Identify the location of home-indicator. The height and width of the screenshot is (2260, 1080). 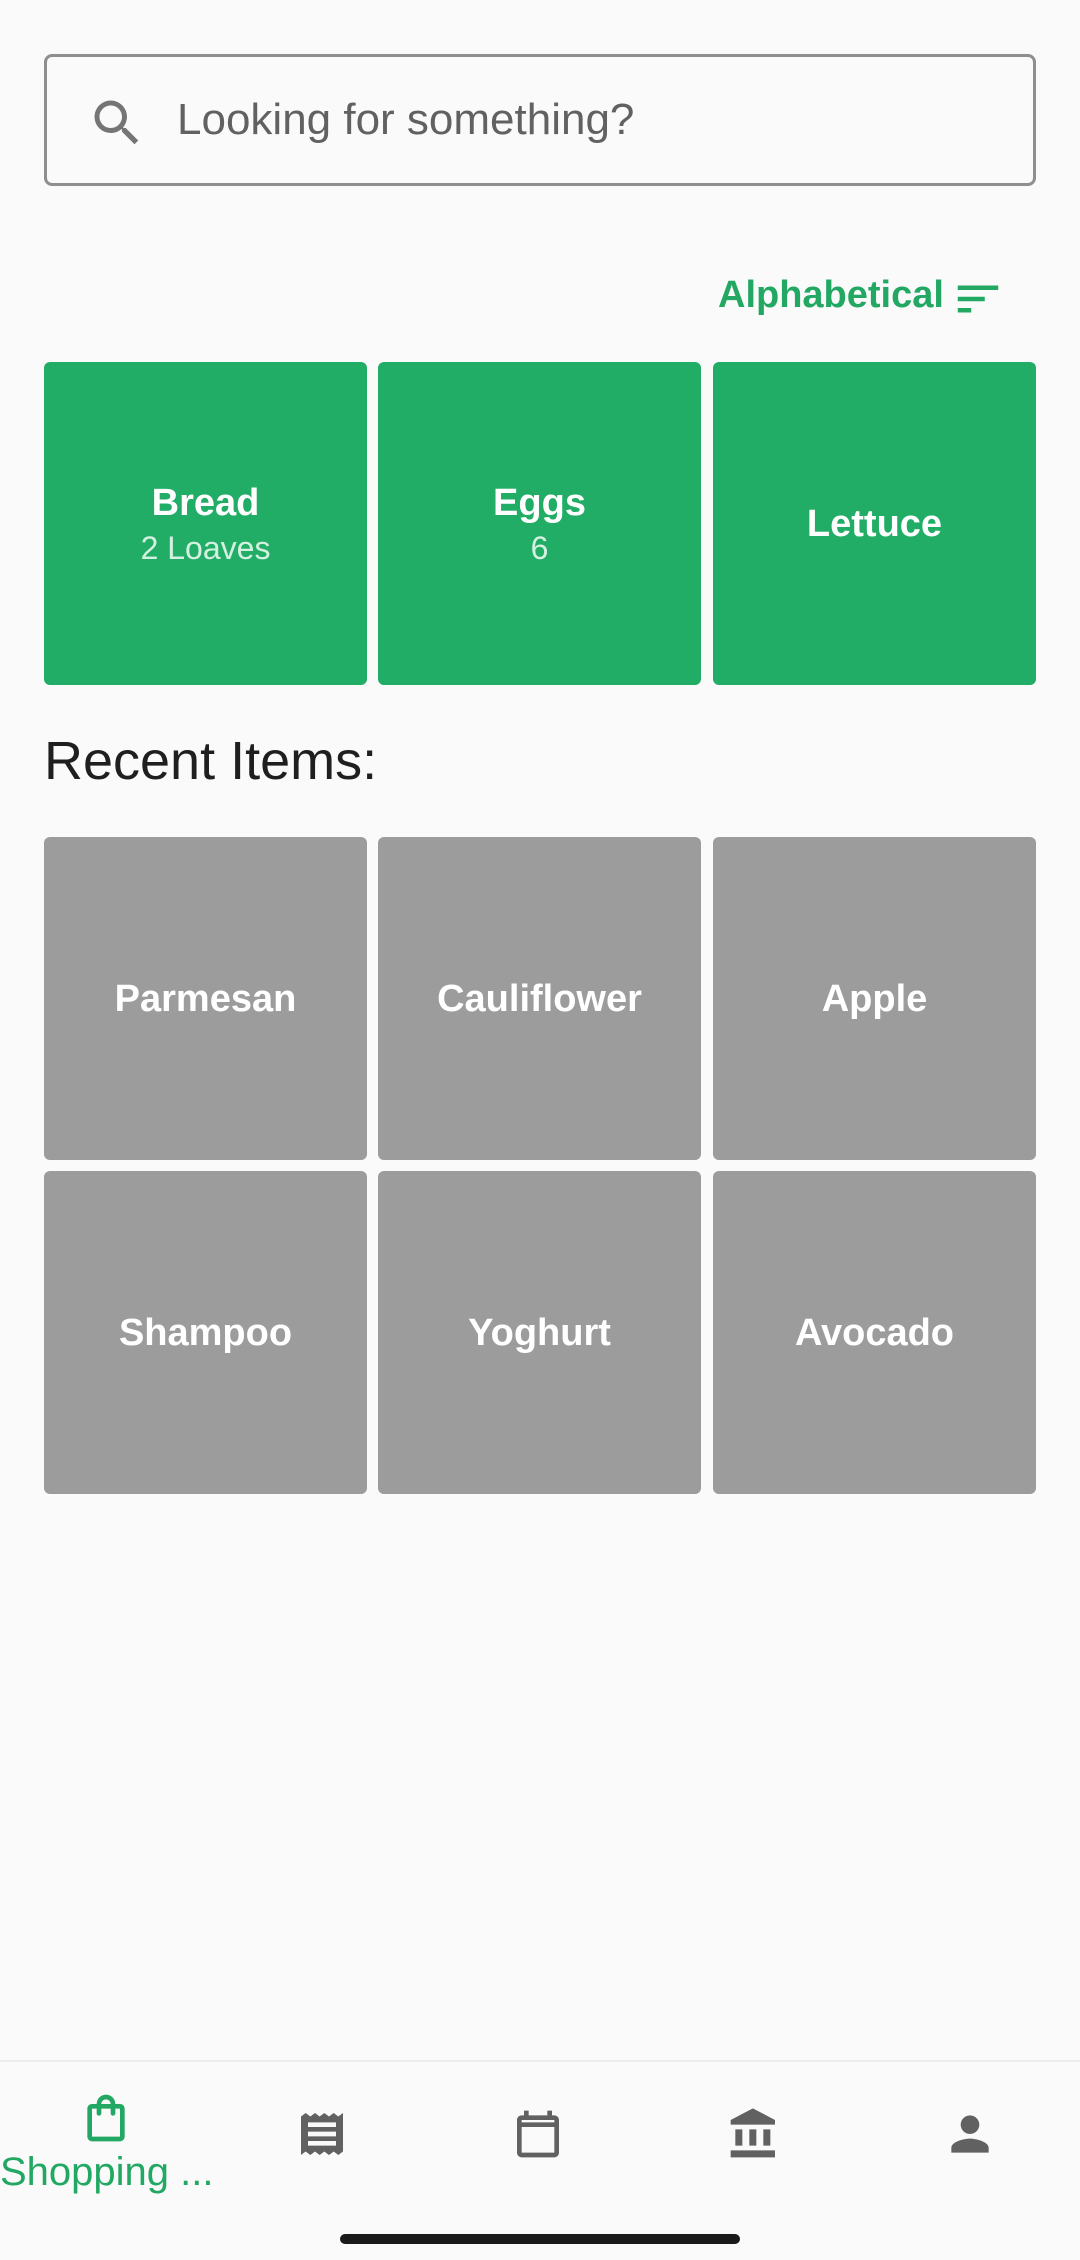
(540, 2239).